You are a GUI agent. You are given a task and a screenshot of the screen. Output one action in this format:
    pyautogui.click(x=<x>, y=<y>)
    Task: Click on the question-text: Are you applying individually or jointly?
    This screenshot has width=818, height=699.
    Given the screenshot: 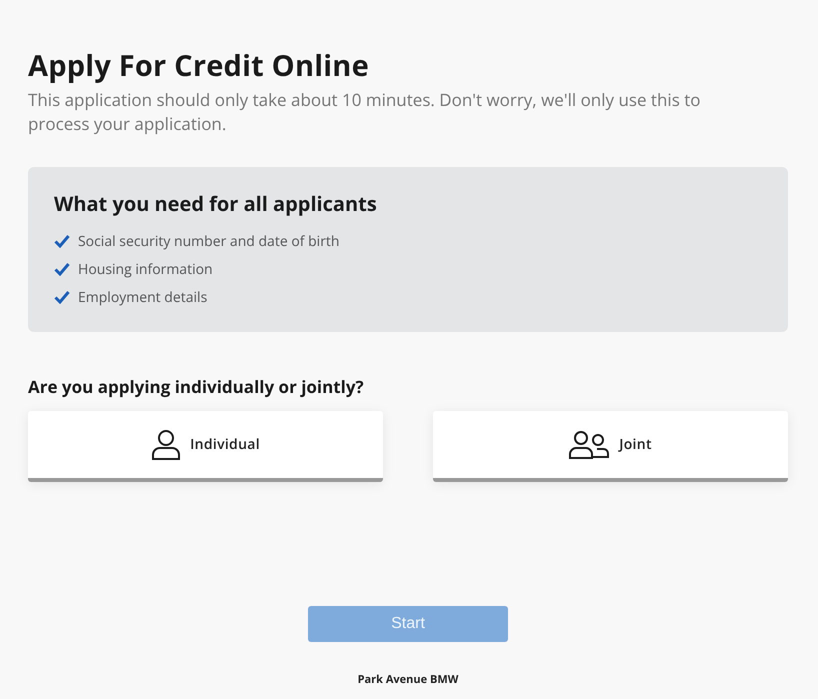 What is the action you would take?
    pyautogui.click(x=196, y=387)
    